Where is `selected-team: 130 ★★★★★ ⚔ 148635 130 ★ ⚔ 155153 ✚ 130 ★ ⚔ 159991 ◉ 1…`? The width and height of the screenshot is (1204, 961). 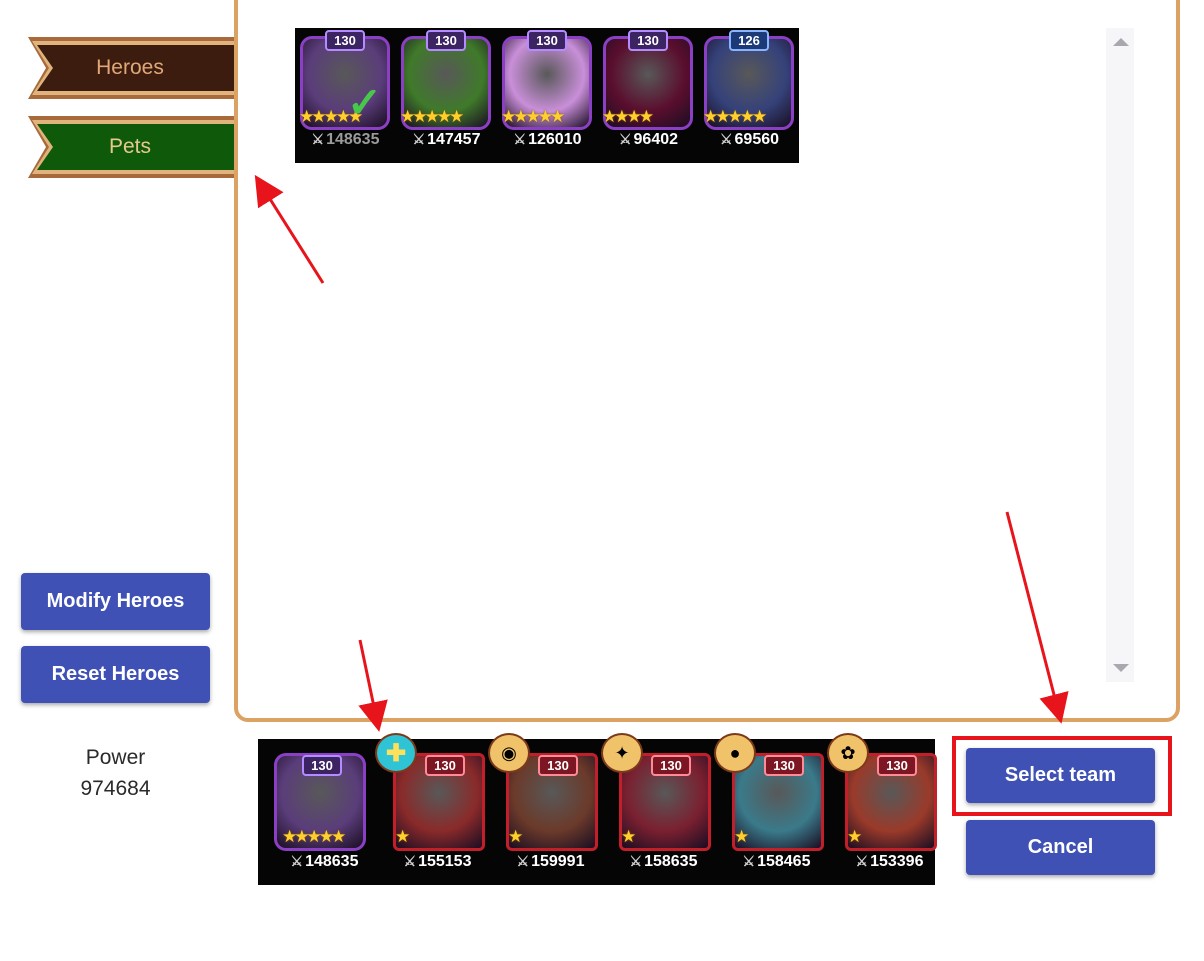
selected-team: 130 ★★★★★ ⚔ 148635 130 ★ ⚔ 155153 ✚ 130 ★ ⚔ 159991 ◉ 1… is located at coordinates (597, 809).